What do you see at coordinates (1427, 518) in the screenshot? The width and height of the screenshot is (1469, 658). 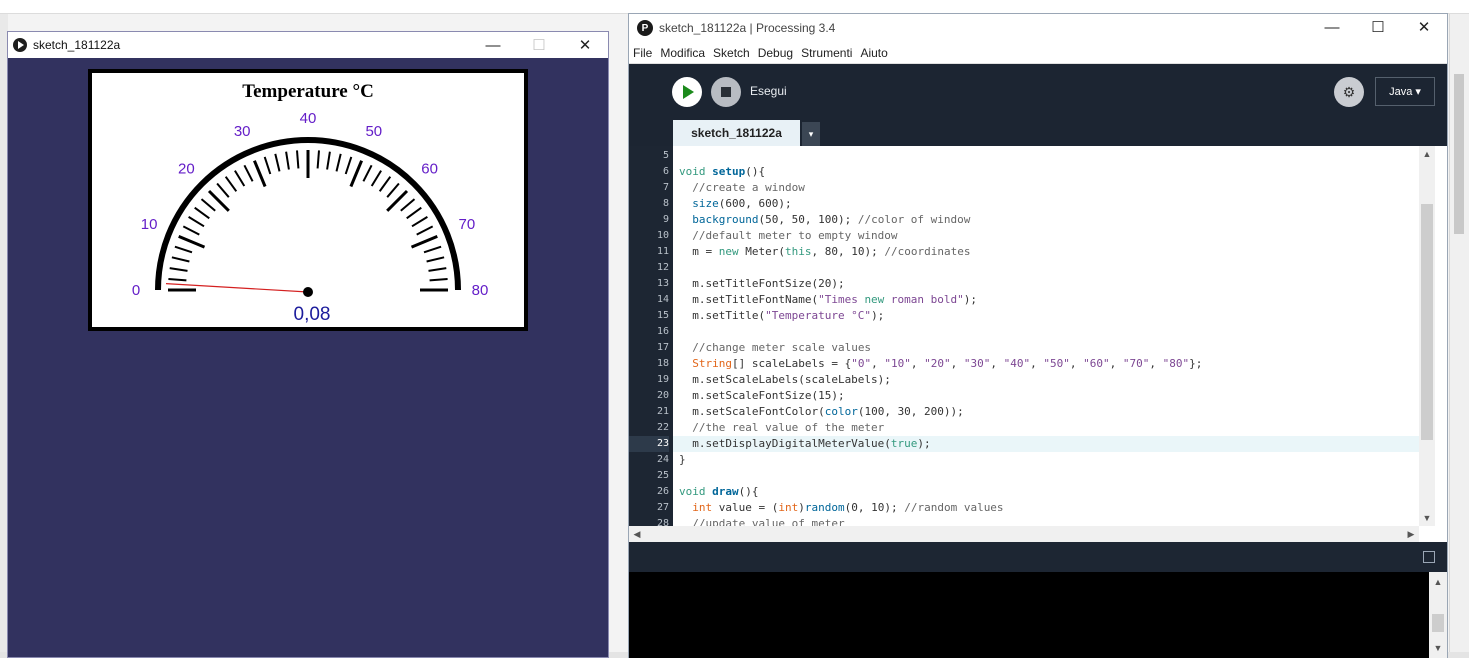 I see `scroll-down-icon: ▼` at bounding box center [1427, 518].